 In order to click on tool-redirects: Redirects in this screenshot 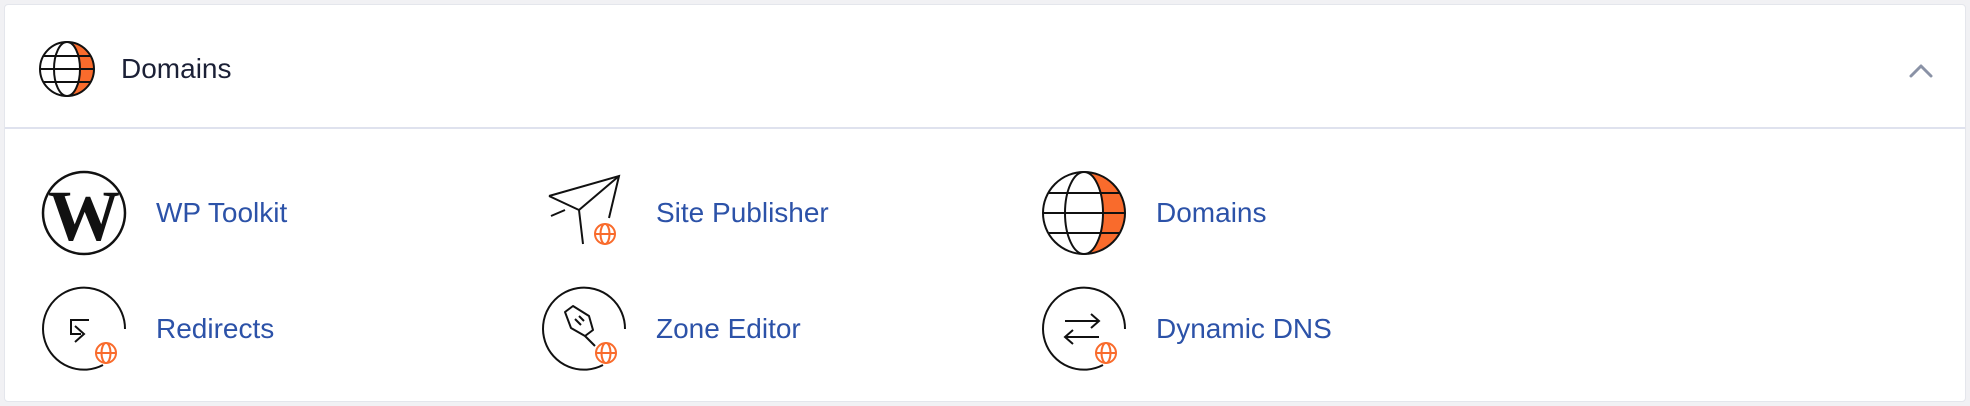, I will do `click(271, 328)`.